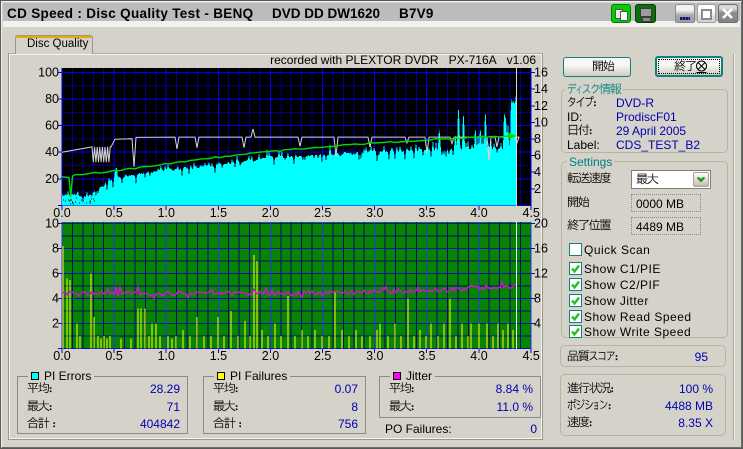  Describe the element at coordinates (478, 356) in the screenshot. I see `svg-text: 4.0` at that location.